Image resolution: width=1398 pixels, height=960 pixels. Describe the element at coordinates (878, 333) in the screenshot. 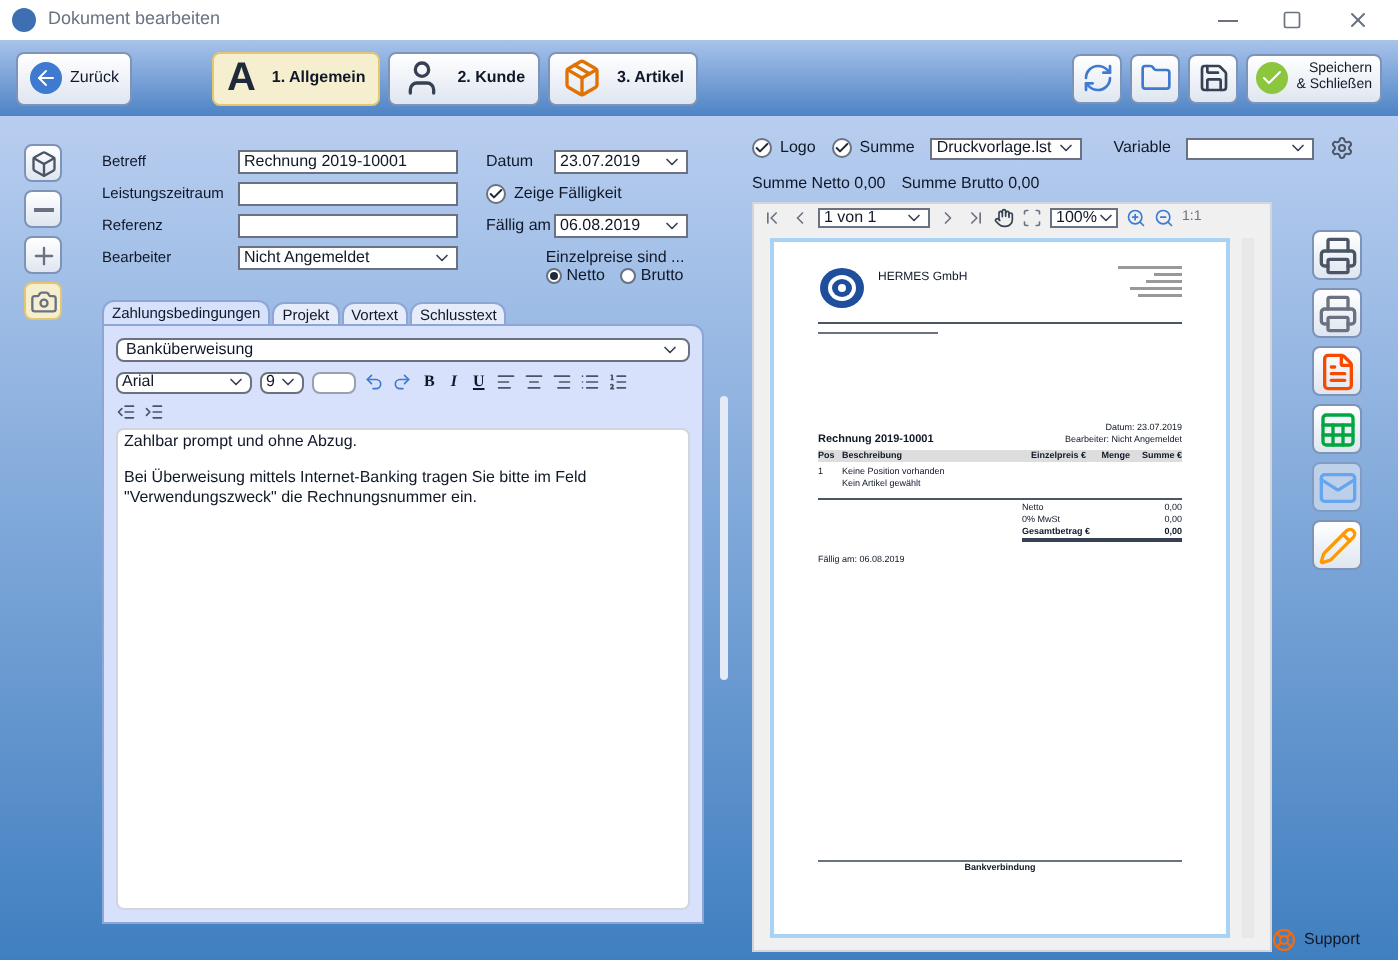

I see `sender-line-drawing` at that location.